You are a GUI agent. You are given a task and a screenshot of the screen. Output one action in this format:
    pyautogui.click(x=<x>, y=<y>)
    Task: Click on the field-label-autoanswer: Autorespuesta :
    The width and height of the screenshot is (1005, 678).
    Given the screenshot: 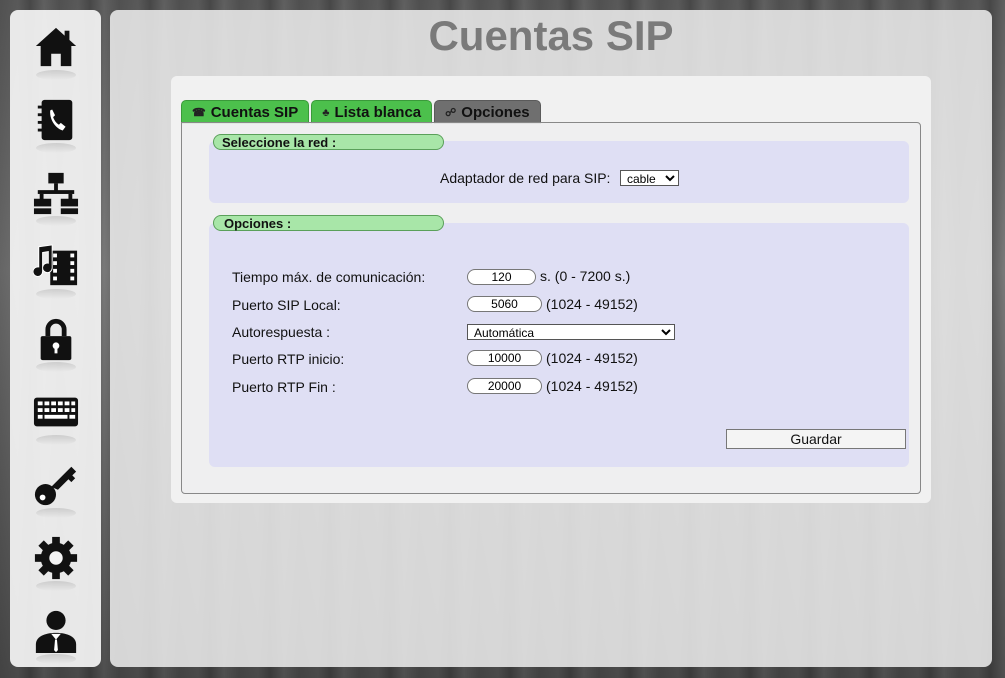 What is the action you would take?
    pyautogui.click(x=281, y=332)
    